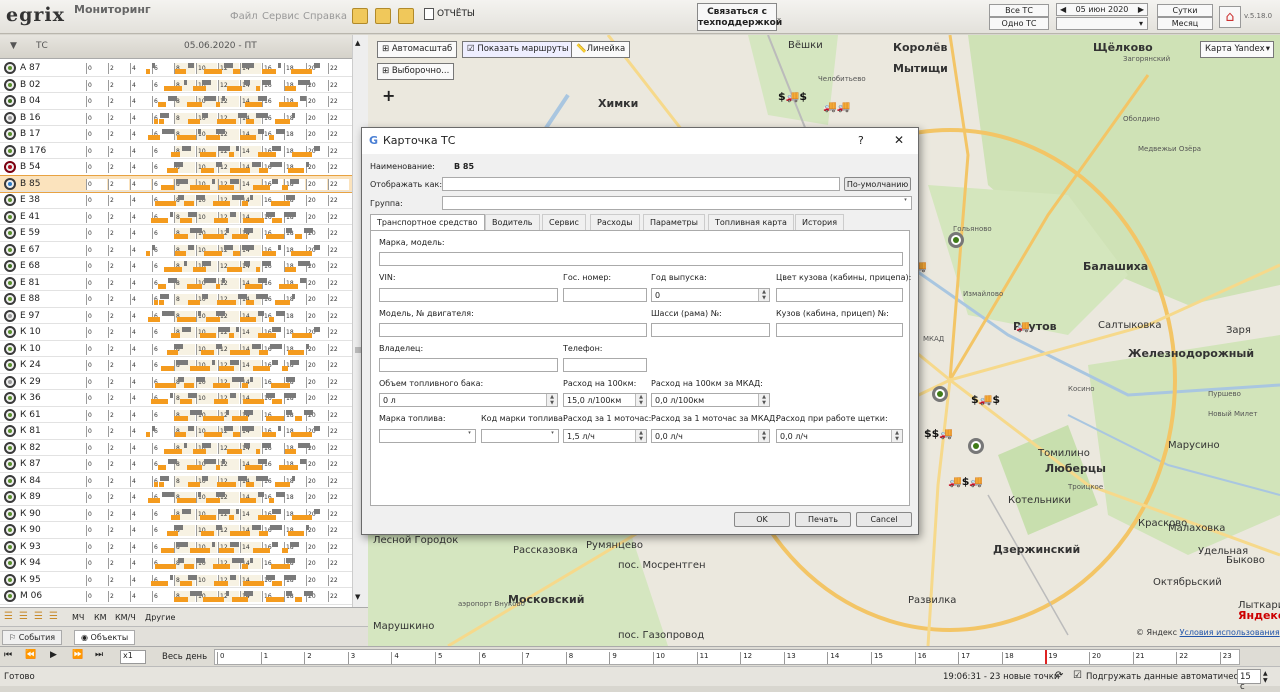 Image resolution: width=1280 pixels, height=692 pixels. Describe the element at coordinates (125, 617) in the screenshot. I see `unit-kmh: КМ/Ч` at that location.